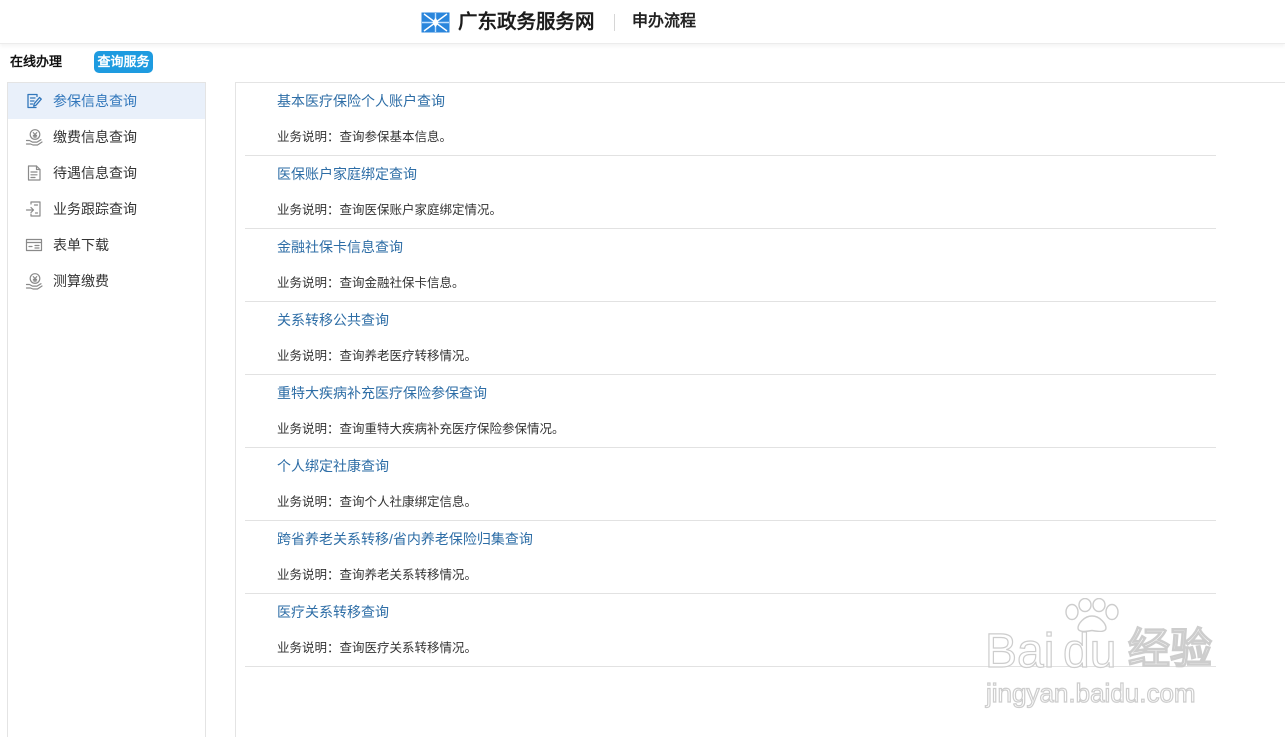 The image size is (1285, 737). Describe the element at coordinates (730, 466) in the screenshot. I see `service-title-link: 个人绑定社康查询` at that location.